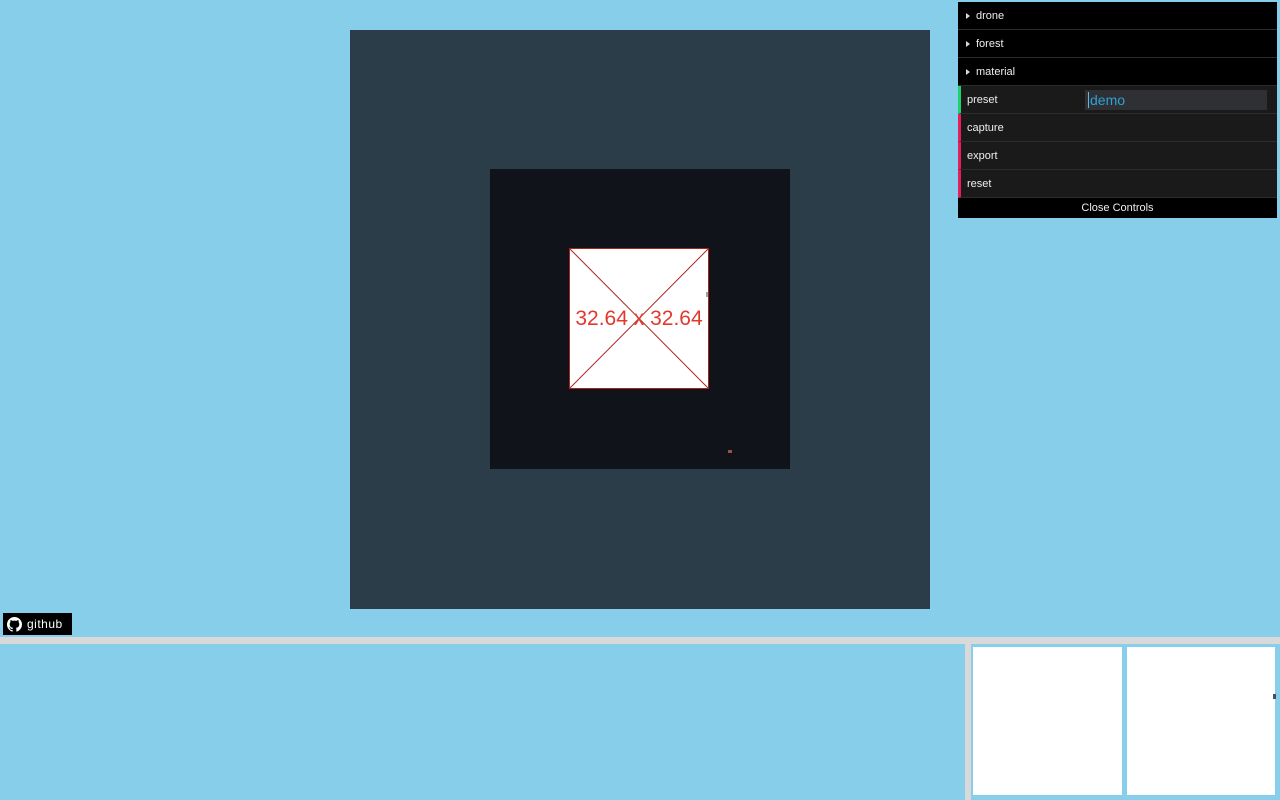  Describe the element at coordinates (1117, 72) in the screenshot. I see `folder-material: material` at that location.